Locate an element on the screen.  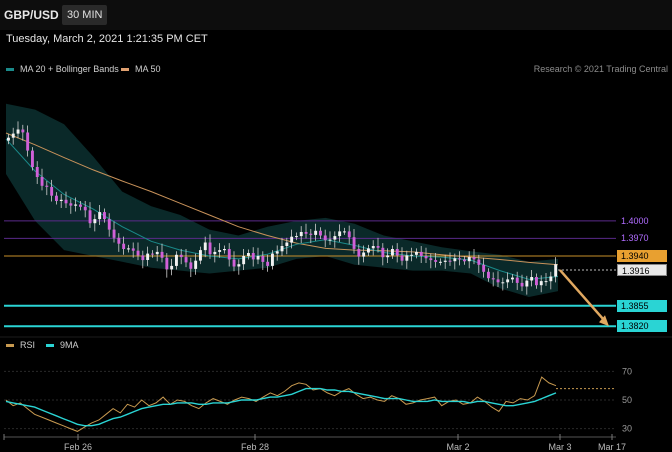
x-tick-label: Mar 17 is located at coordinates (612, 447).